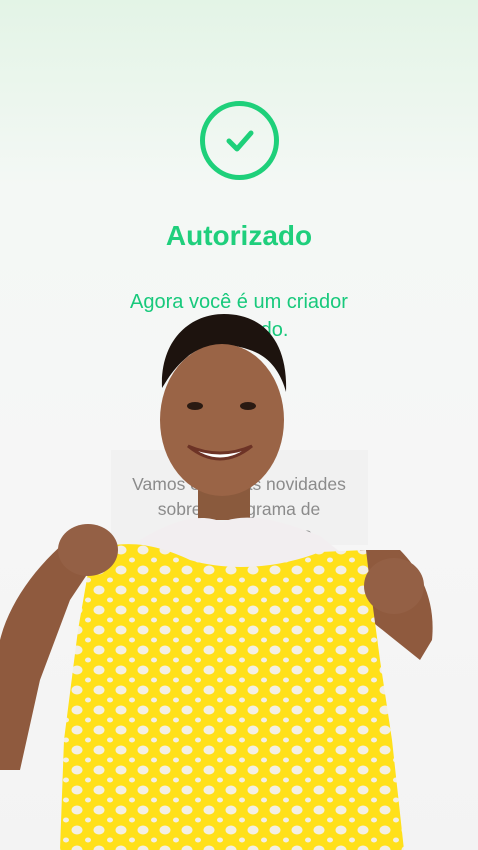 The image size is (478, 850). What do you see at coordinates (248, 406) in the screenshot?
I see `right-eye` at bounding box center [248, 406].